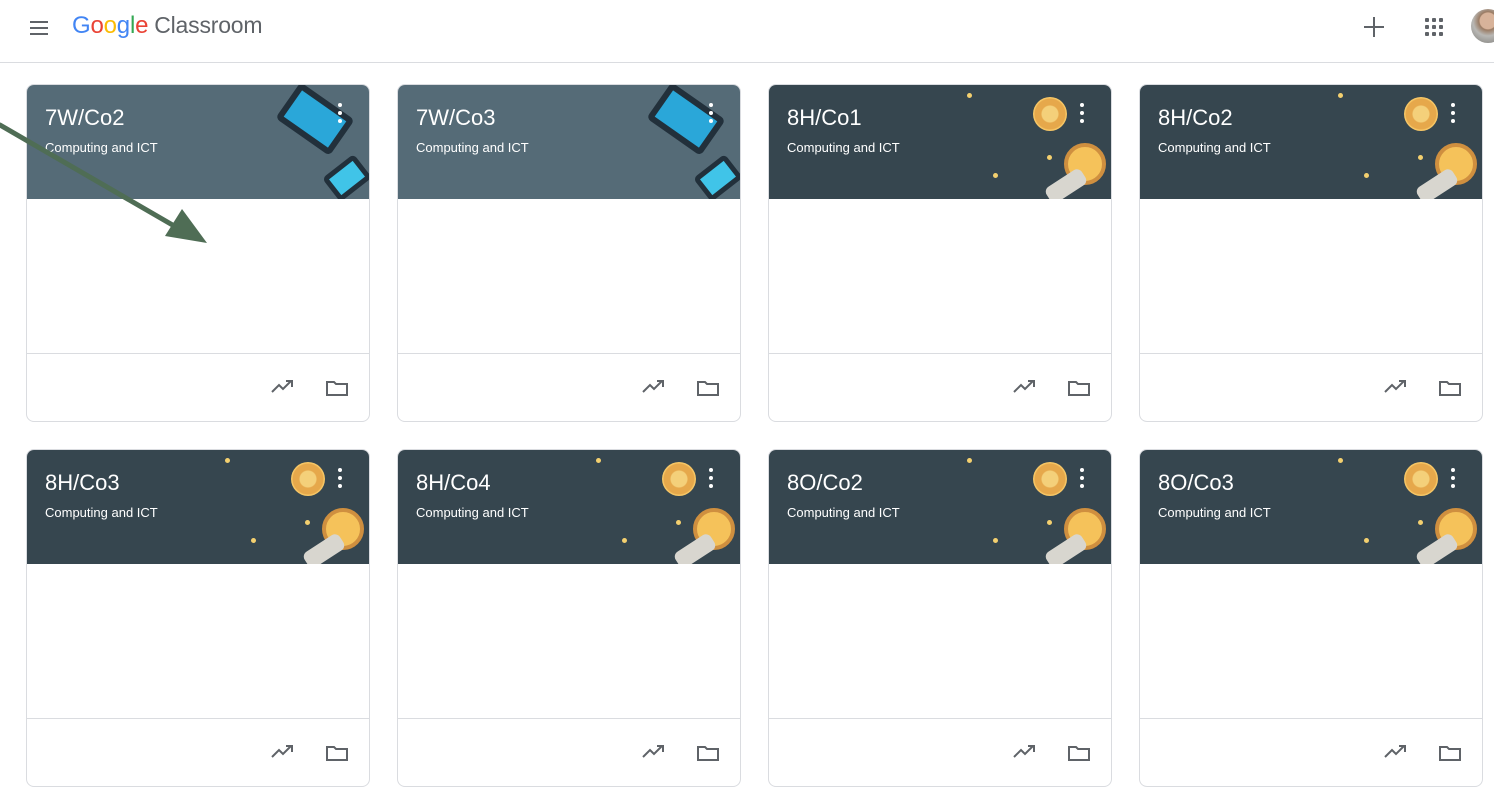 The height and width of the screenshot is (787, 1494). What do you see at coordinates (198, 253) in the screenshot?
I see `class-card: 7W/Co2 Computing and ICT` at bounding box center [198, 253].